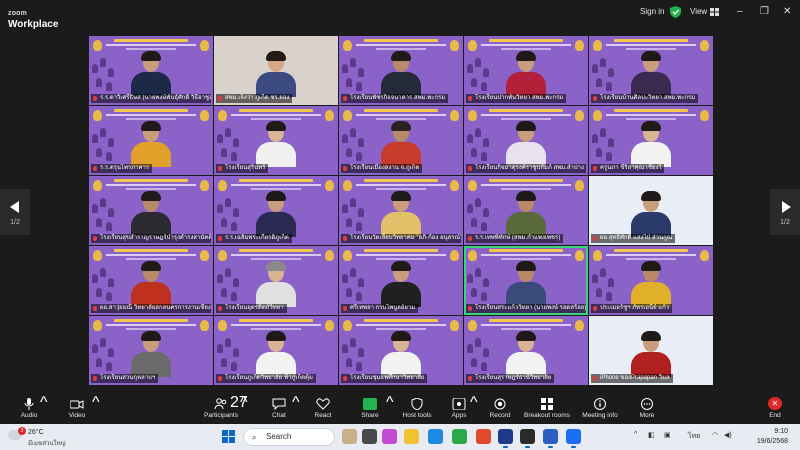 This screenshot has width=800, height=450. I want to click on next-page-button: 1/2, so click(785, 212).